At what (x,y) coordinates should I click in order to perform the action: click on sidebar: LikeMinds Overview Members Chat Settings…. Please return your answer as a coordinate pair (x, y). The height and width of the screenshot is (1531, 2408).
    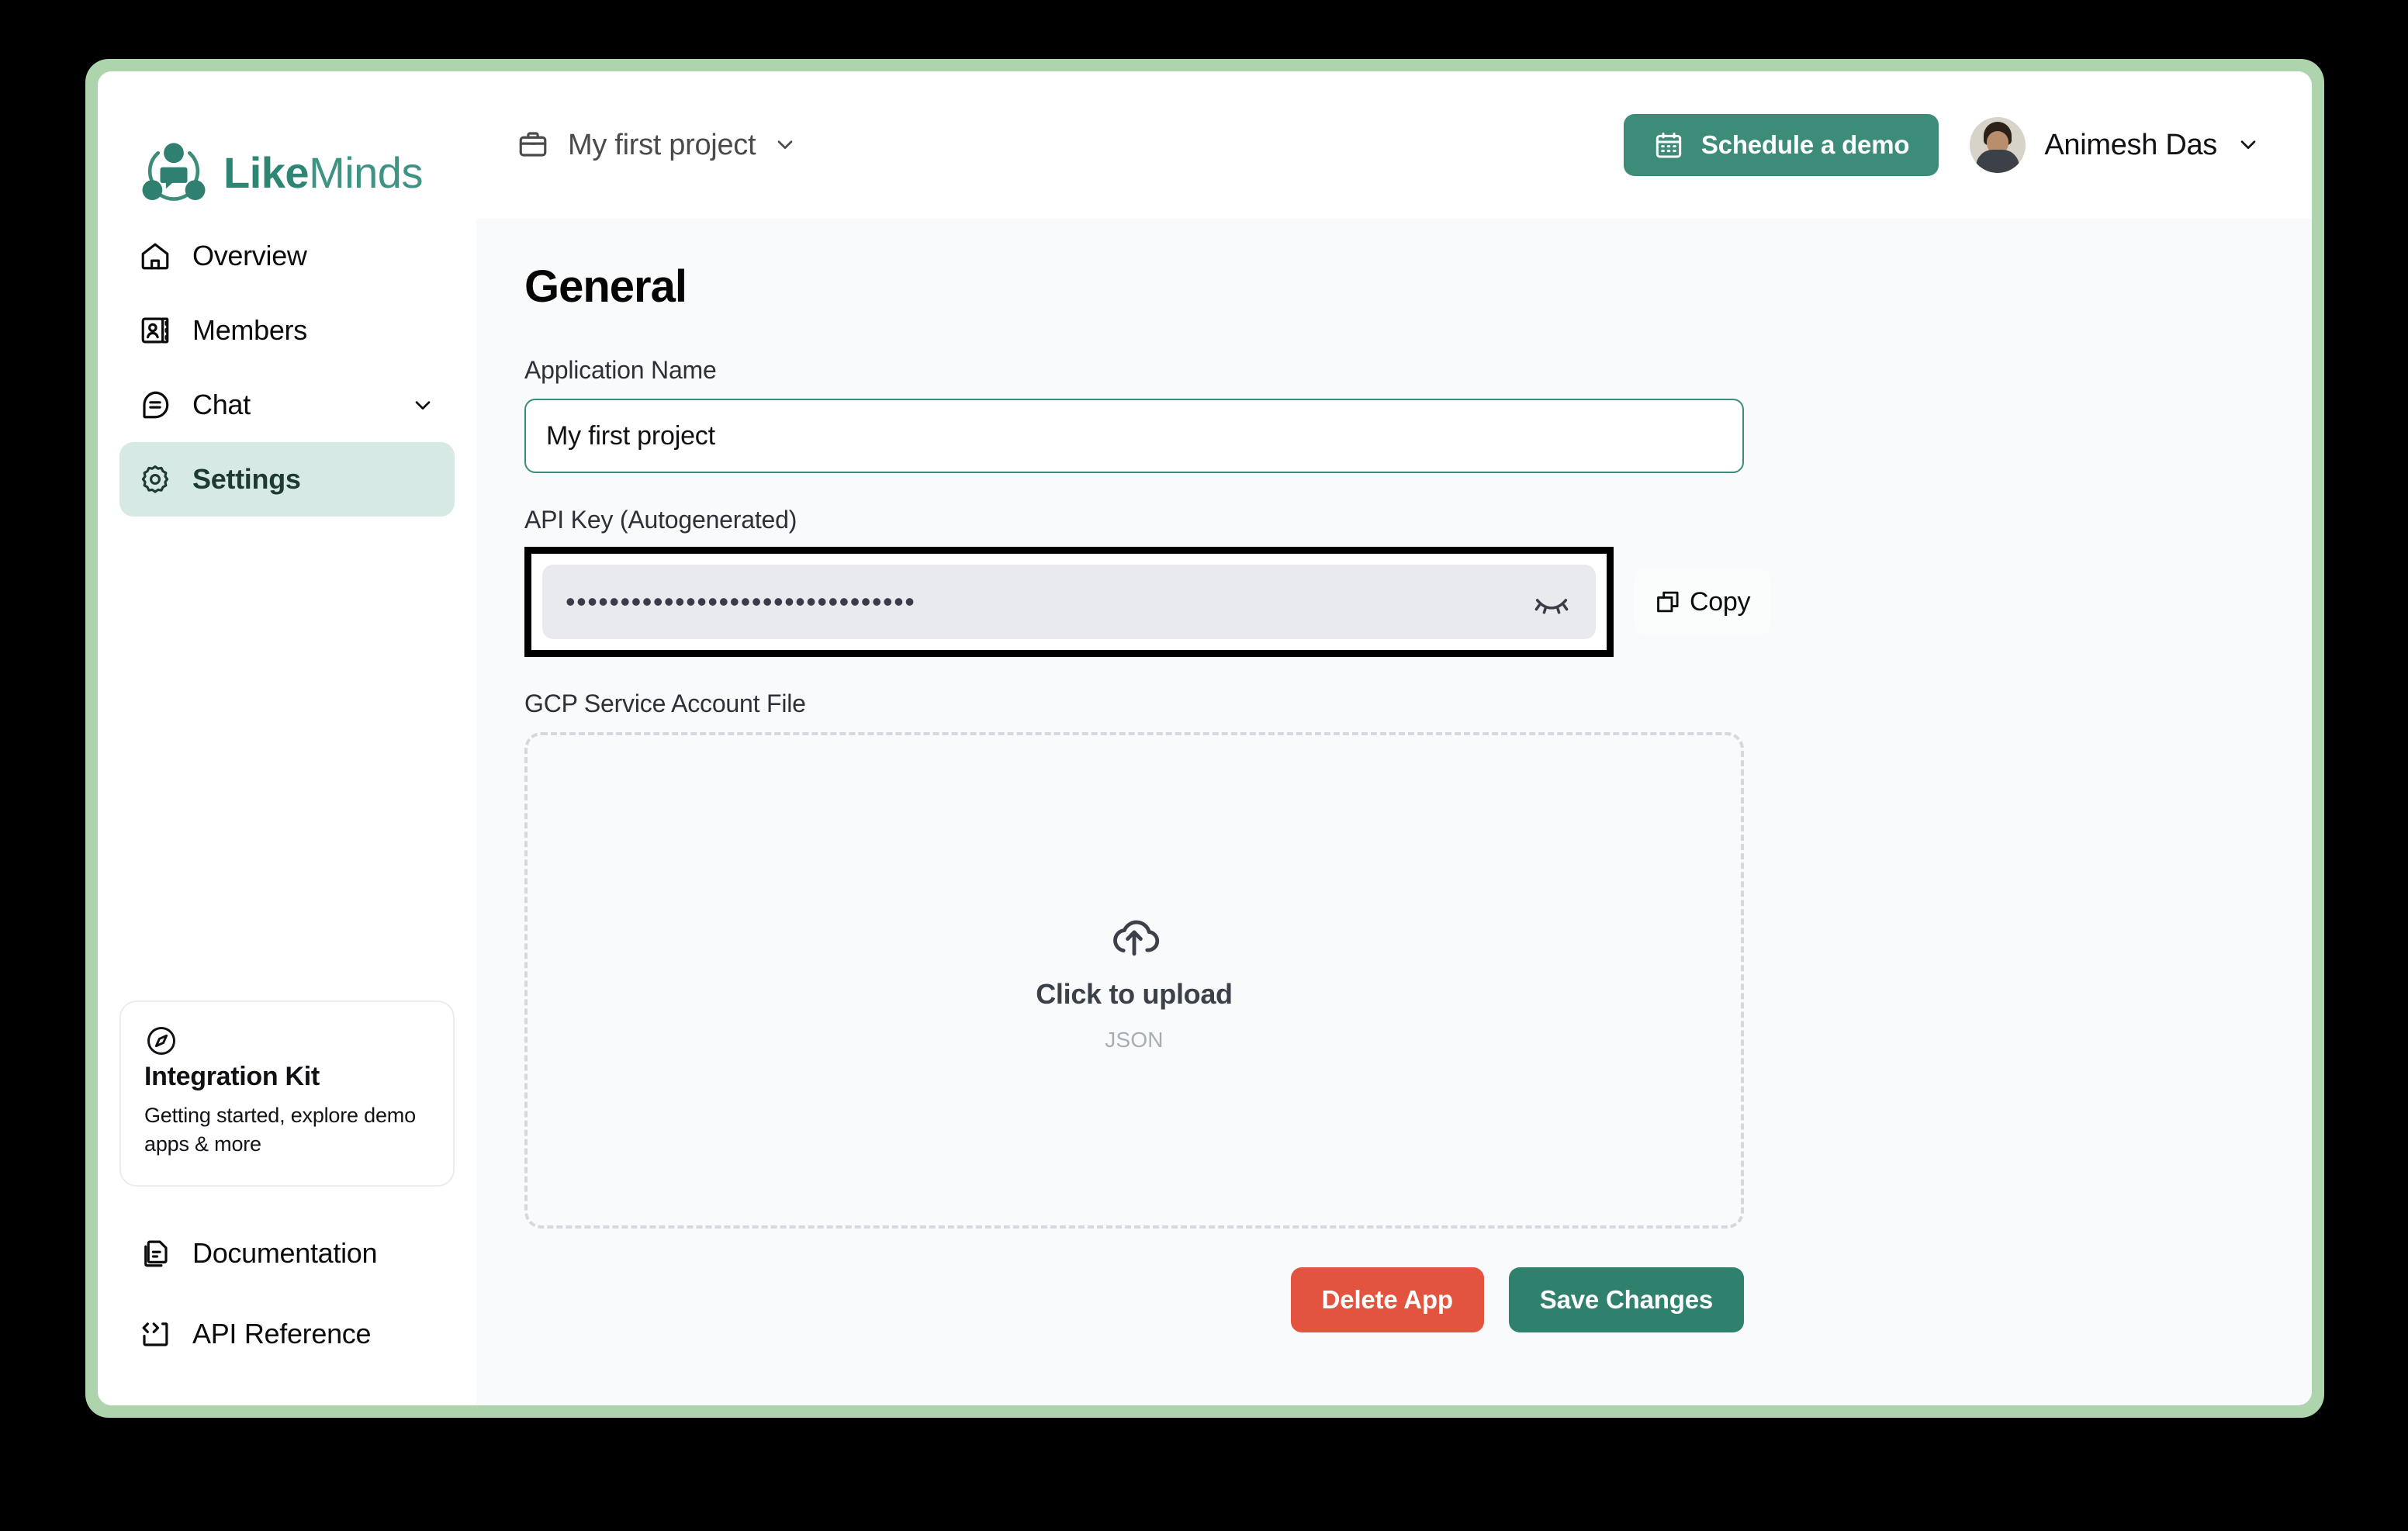
    Looking at the image, I should click on (287, 738).